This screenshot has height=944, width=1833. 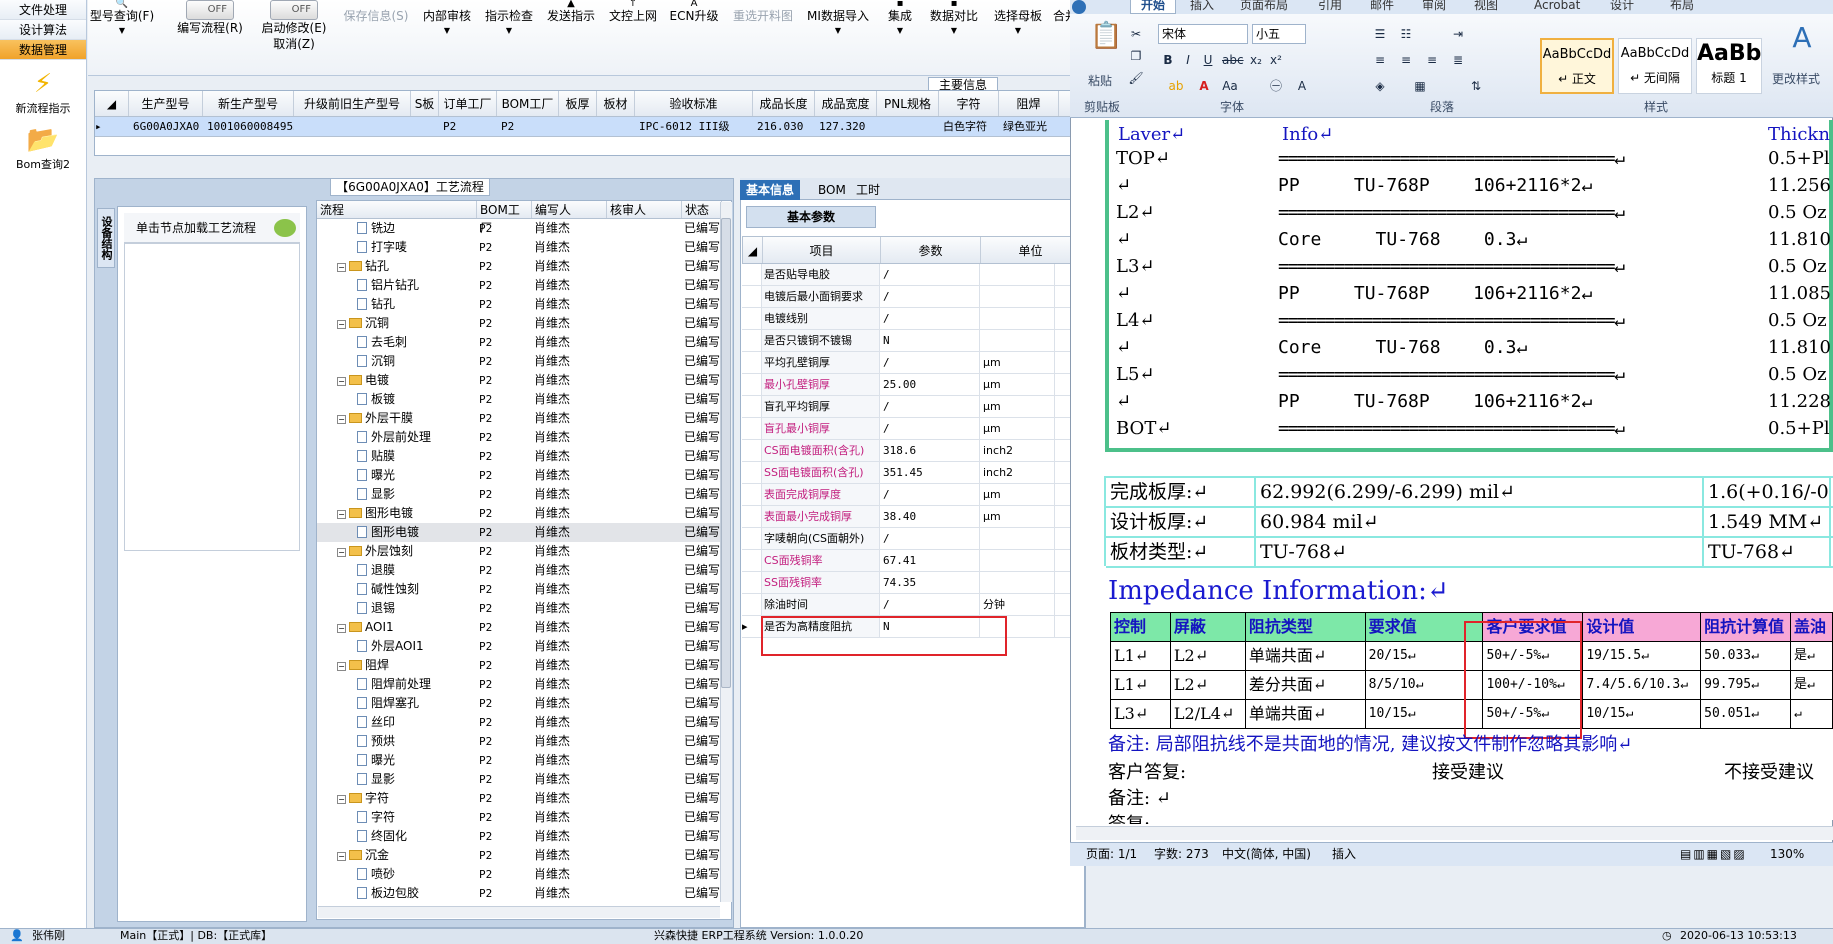 I want to click on side-tab-equipment: 设备结构, so click(x=106, y=238).